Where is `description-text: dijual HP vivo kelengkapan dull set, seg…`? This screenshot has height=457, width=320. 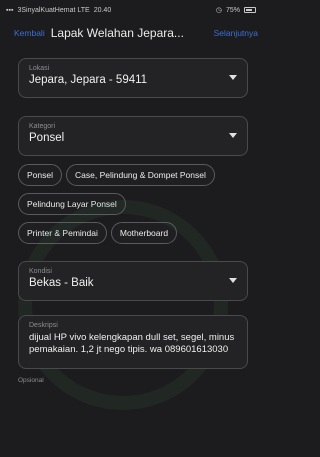 description-text: dijual HP vivo kelengkapan dull set, seg… is located at coordinates (133, 344).